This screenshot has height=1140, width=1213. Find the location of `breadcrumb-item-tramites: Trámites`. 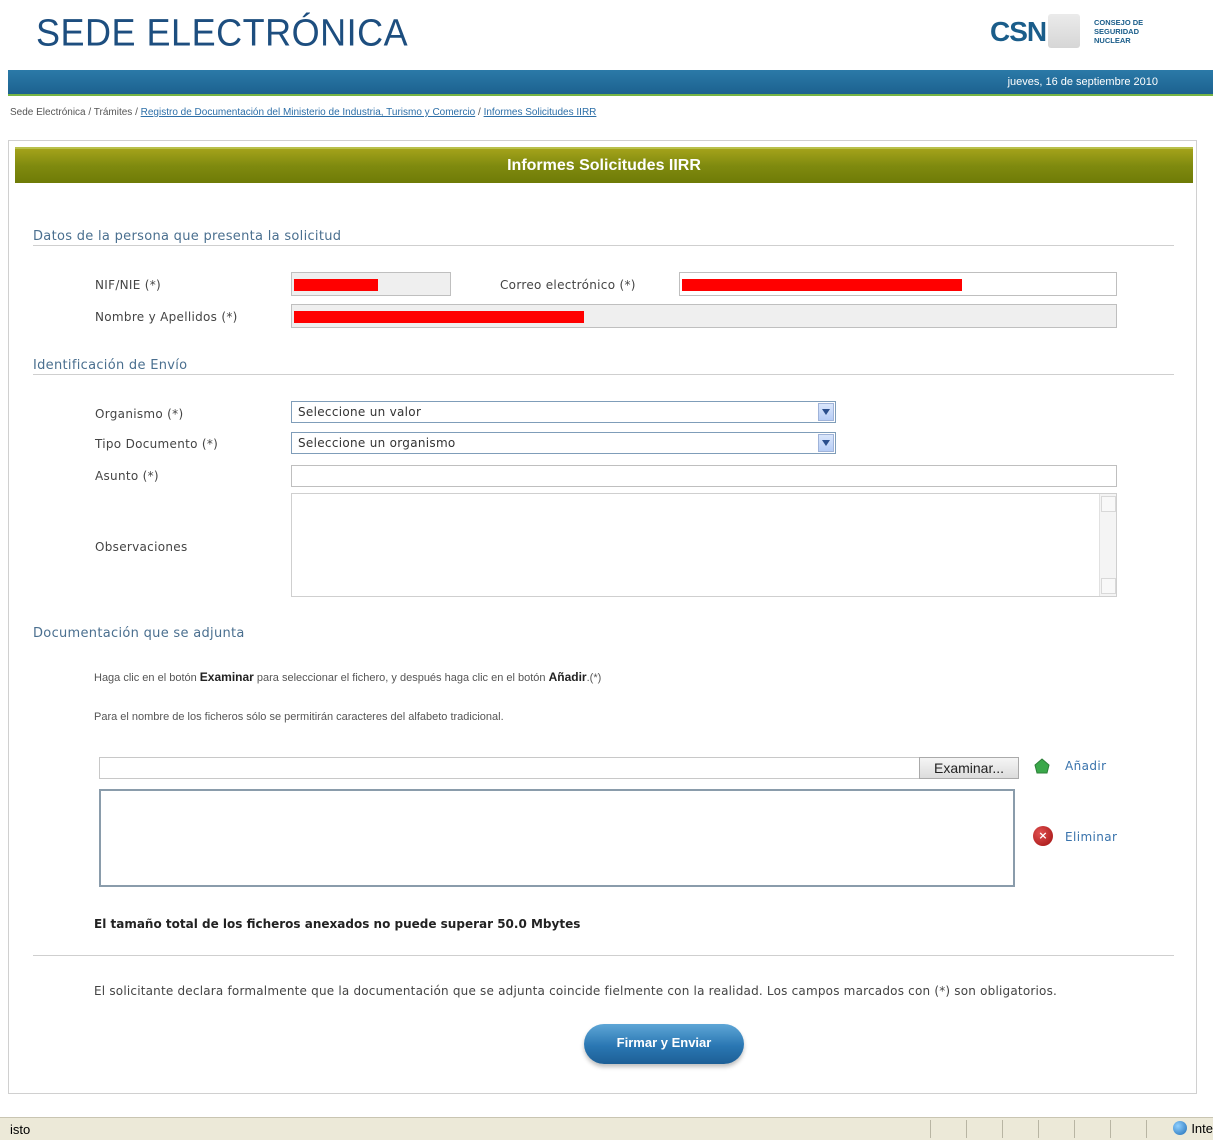

breadcrumb-item-tramites: Trámites is located at coordinates (113, 112).